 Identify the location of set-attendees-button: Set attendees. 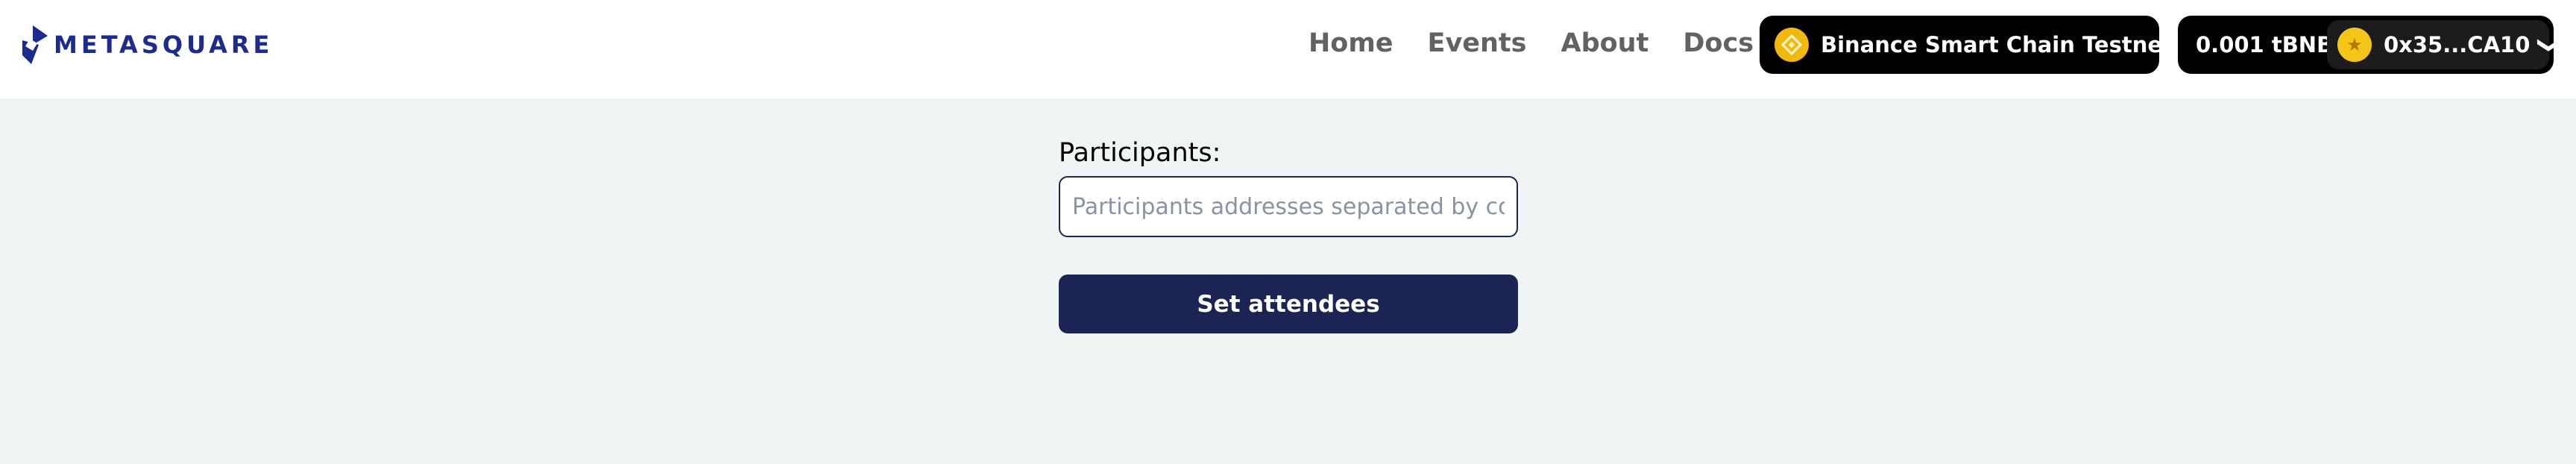
(1288, 304).